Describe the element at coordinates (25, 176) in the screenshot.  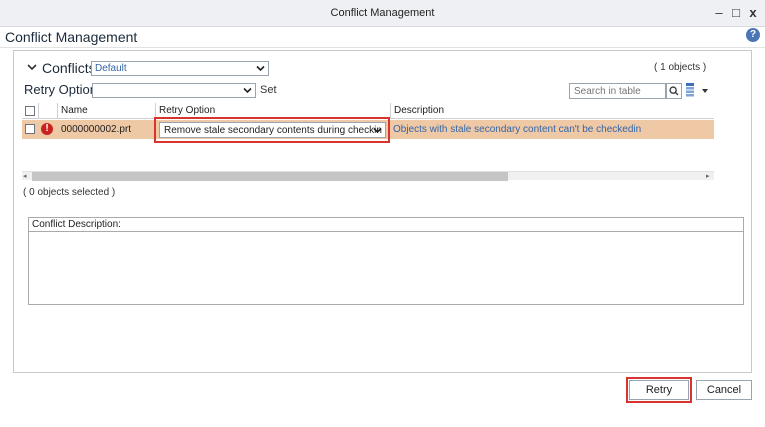
I see `scroll-left-icon: ◂` at that location.